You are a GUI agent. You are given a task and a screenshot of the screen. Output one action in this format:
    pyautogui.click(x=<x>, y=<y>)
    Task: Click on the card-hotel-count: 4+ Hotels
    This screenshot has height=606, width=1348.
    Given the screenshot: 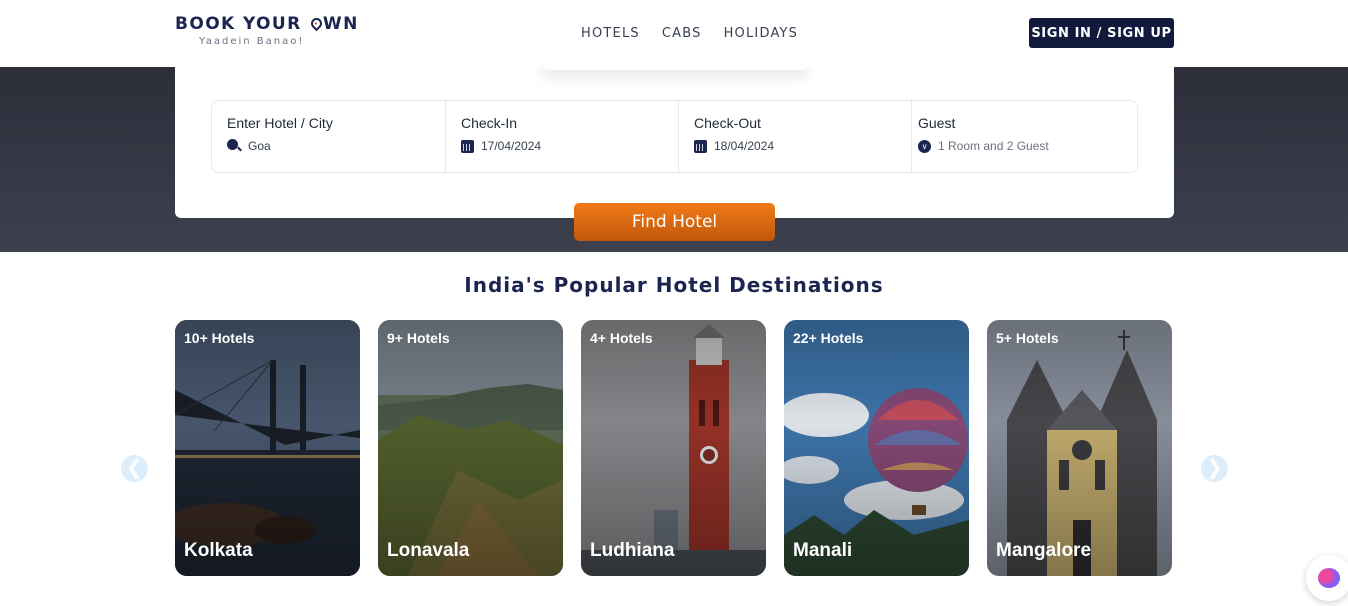 What is the action you would take?
    pyautogui.click(x=621, y=338)
    